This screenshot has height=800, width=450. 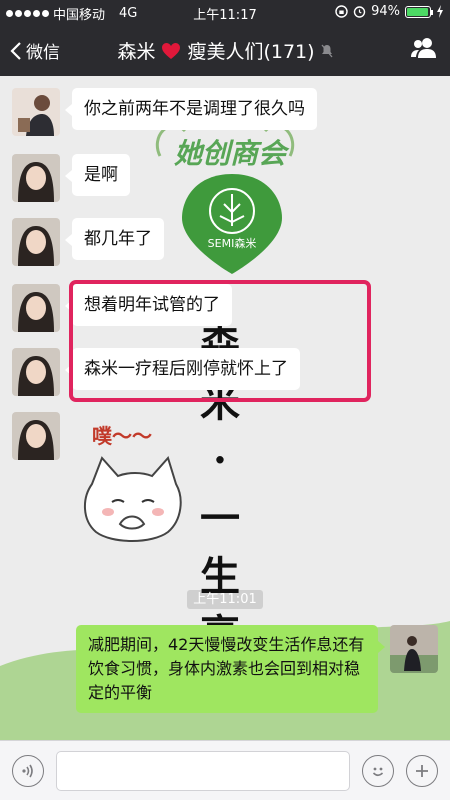 I want to click on emoji-icon, so click(x=378, y=772).